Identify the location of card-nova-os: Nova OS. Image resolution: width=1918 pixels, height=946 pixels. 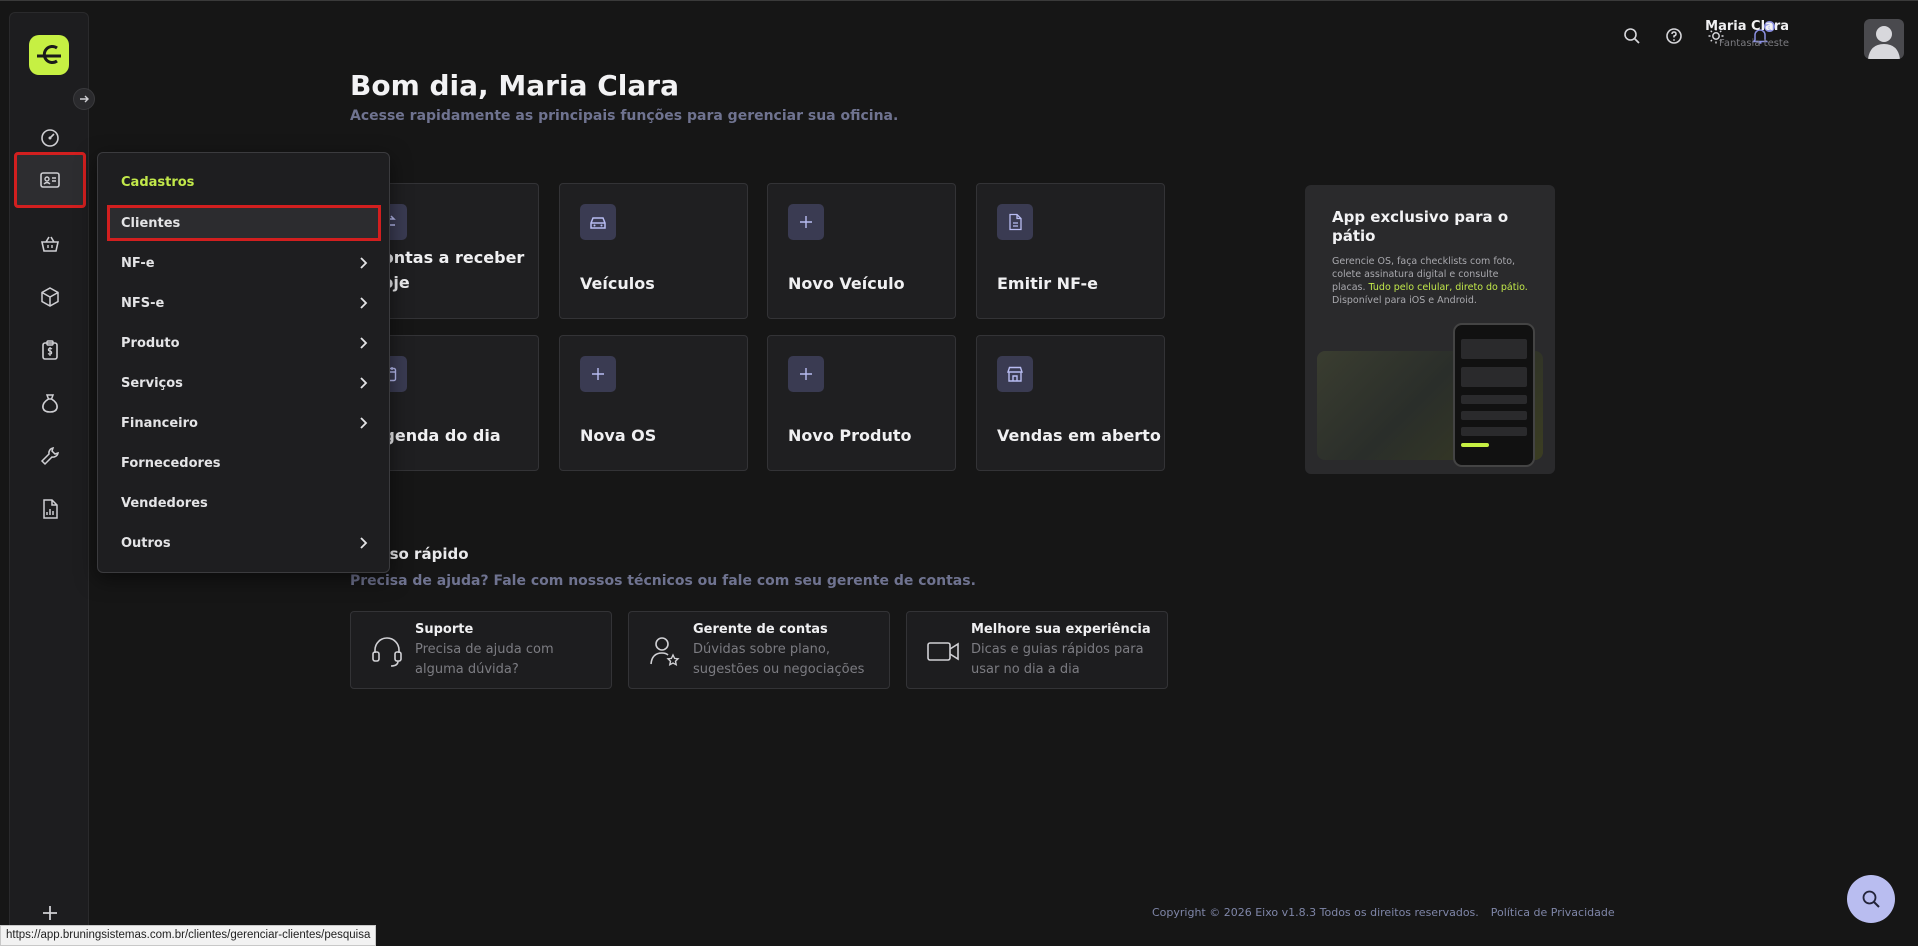
(653, 403).